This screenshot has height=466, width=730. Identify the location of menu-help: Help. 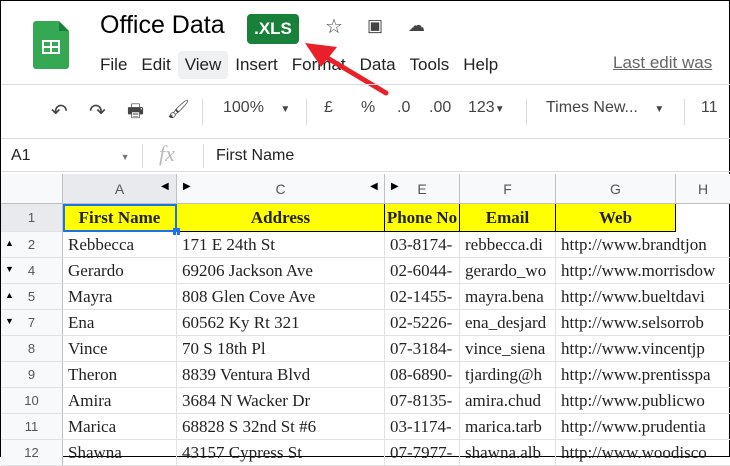
(480, 65).